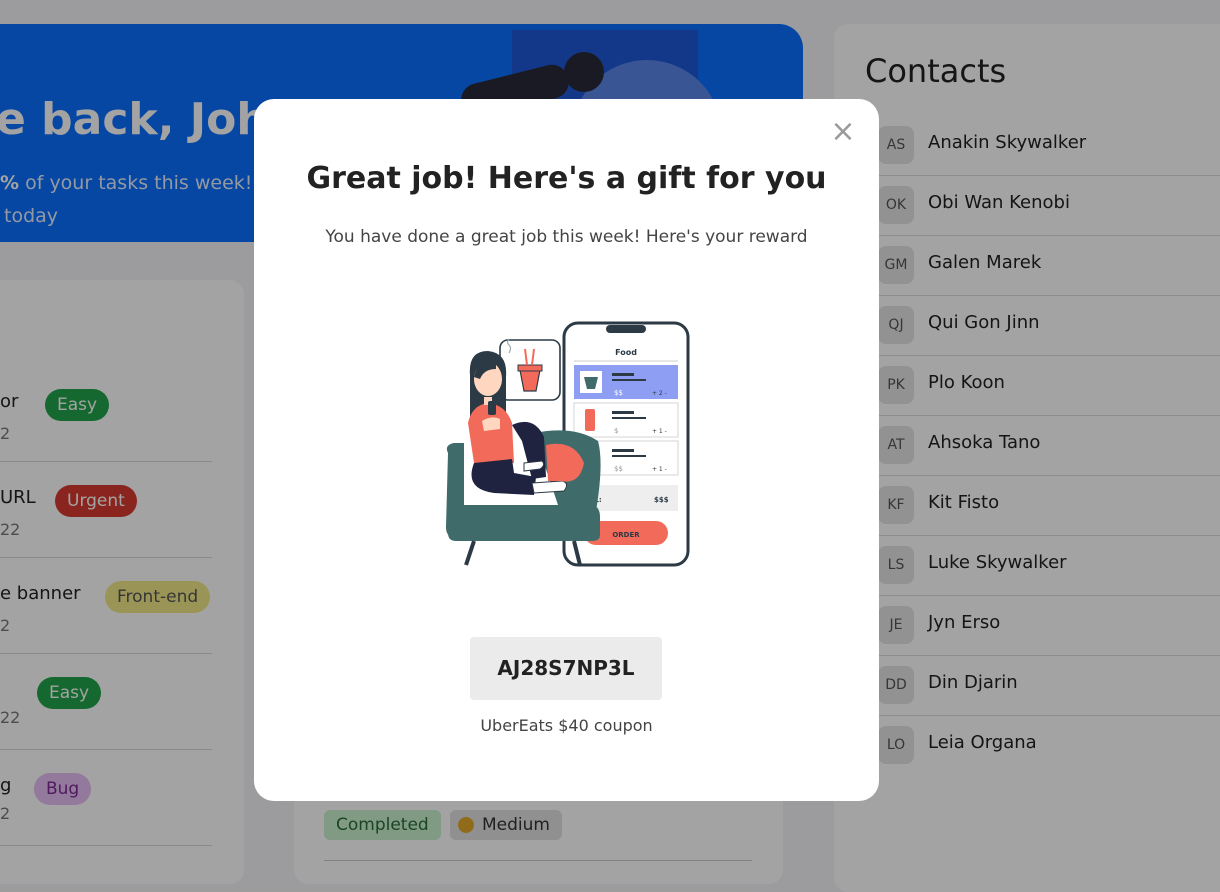 The height and width of the screenshot is (892, 1220). I want to click on food-thought-bubble, so click(530, 369).